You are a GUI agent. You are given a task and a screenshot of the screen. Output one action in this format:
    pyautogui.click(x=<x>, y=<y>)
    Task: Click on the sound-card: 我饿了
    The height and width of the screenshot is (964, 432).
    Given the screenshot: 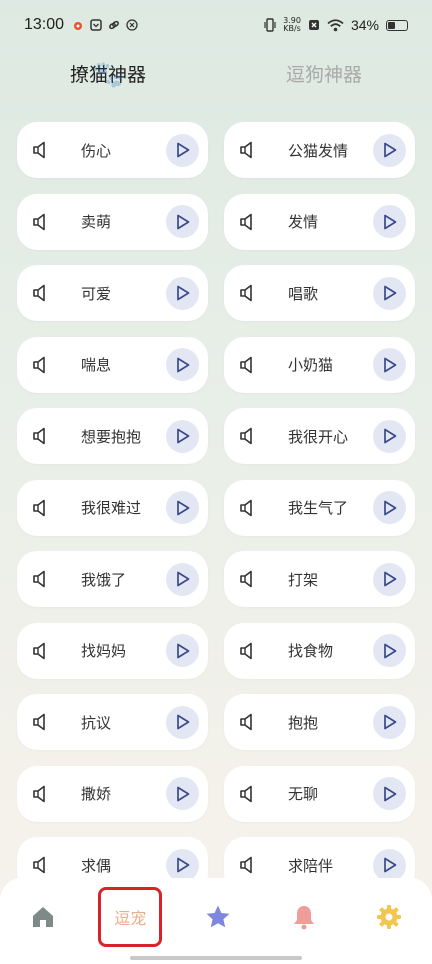 What is the action you would take?
    pyautogui.click(x=112, y=579)
    